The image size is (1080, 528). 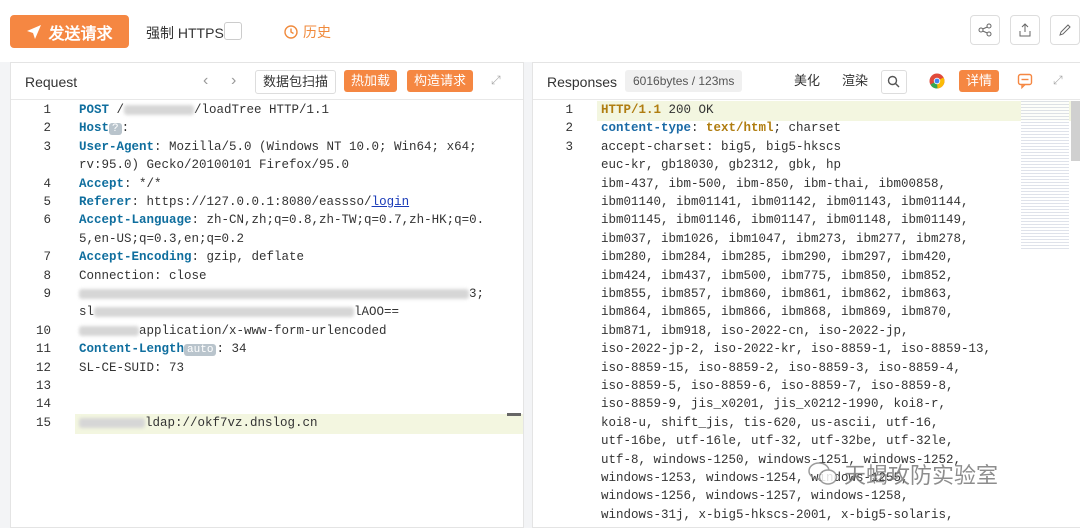 What do you see at coordinates (807, 81) in the screenshot?
I see `beautify-button: 美化` at bounding box center [807, 81].